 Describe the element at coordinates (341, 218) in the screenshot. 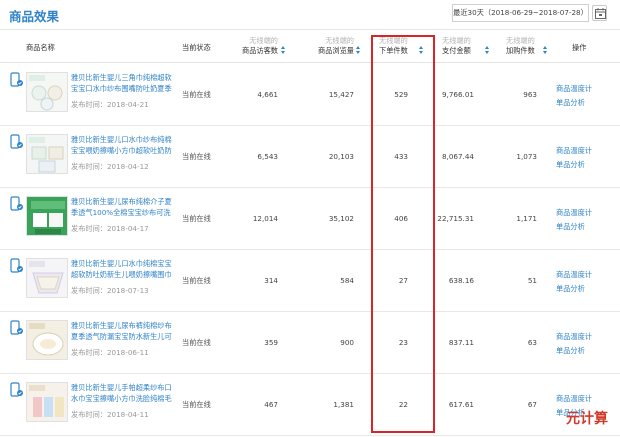

I see `pageviews-value: 35,102` at that location.